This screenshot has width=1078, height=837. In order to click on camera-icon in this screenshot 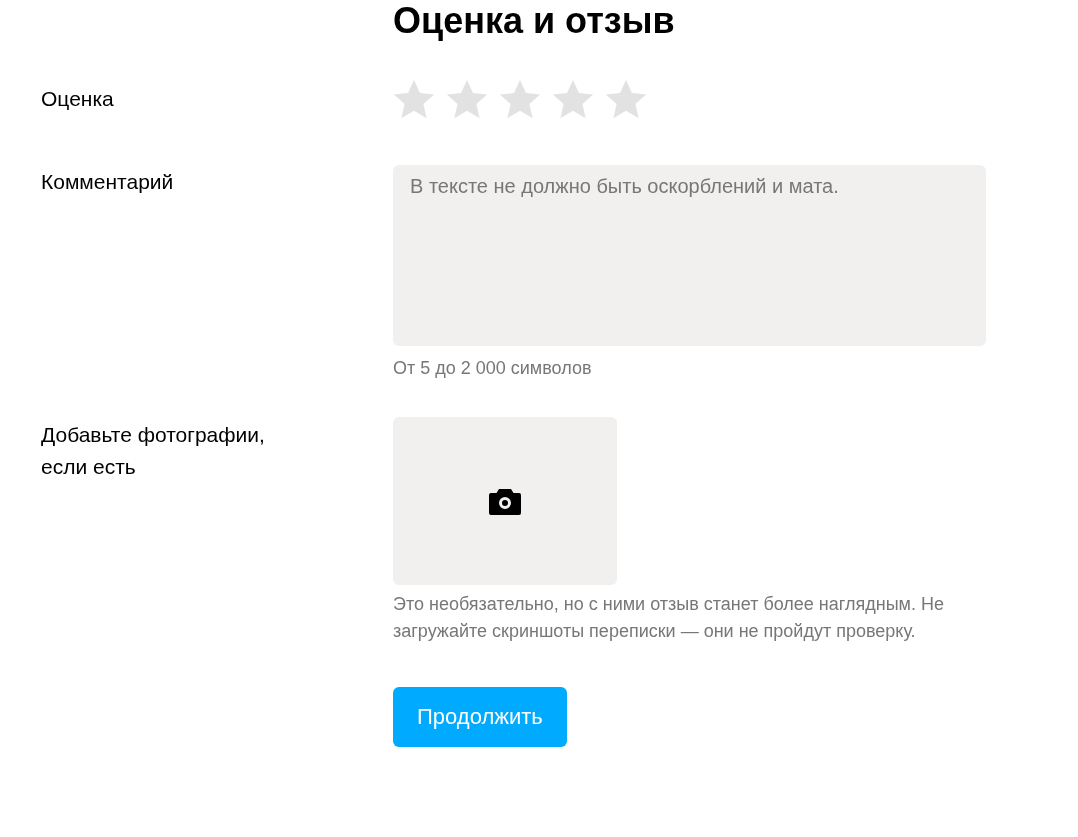, I will do `click(505, 501)`.